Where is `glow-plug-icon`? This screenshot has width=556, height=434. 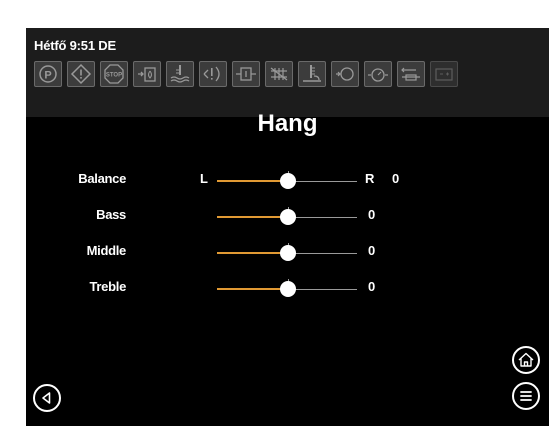
glow-plug-icon is located at coordinates (411, 74).